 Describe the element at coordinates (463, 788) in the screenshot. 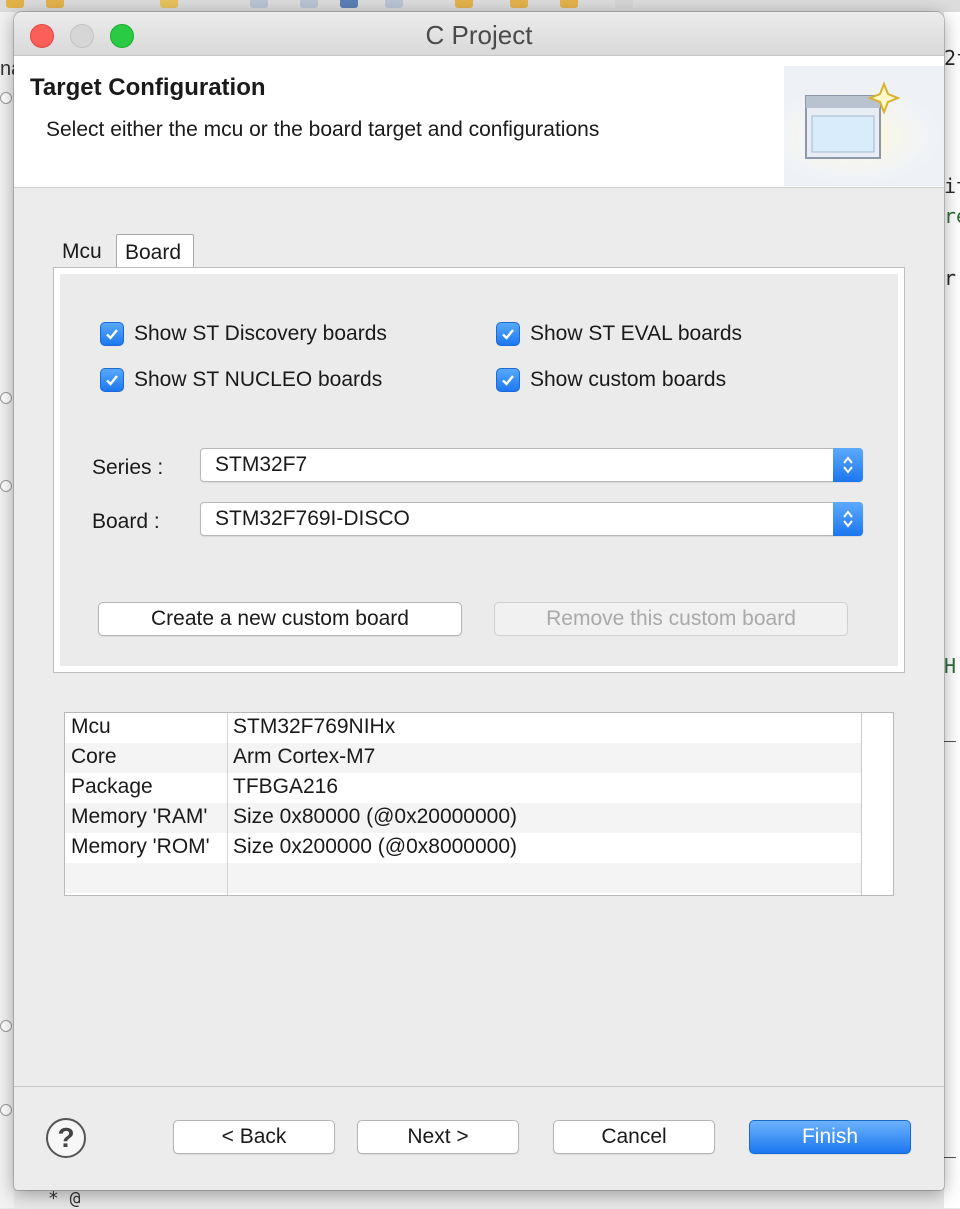

I see `table-row: Package TFBGA216` at that location.